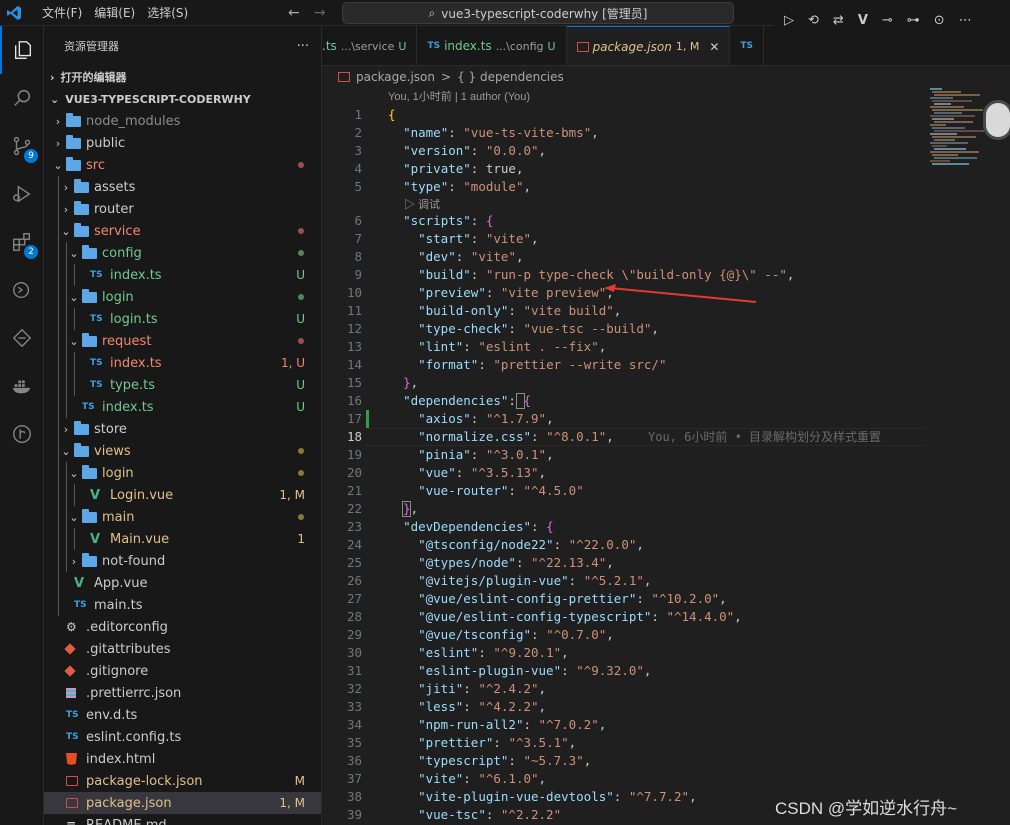 This screenshot has width=1010, height=825. What do you see at coordinates (167, 13) in the screenshot?
I see `menu-item: 选择(S)` at bounding box center [167, 13].